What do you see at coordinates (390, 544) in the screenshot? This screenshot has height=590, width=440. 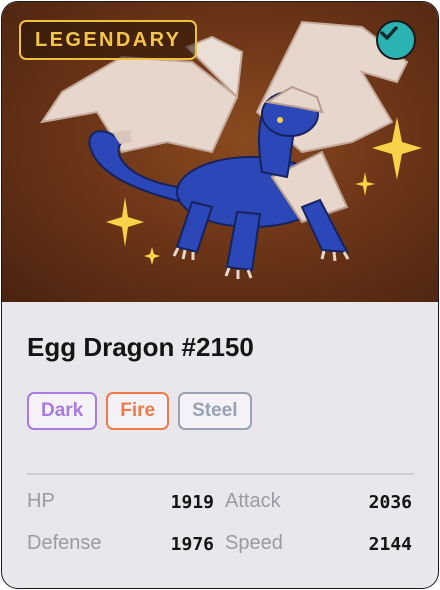 I see `stat-value: 2144` at bounding box center [390, 544].